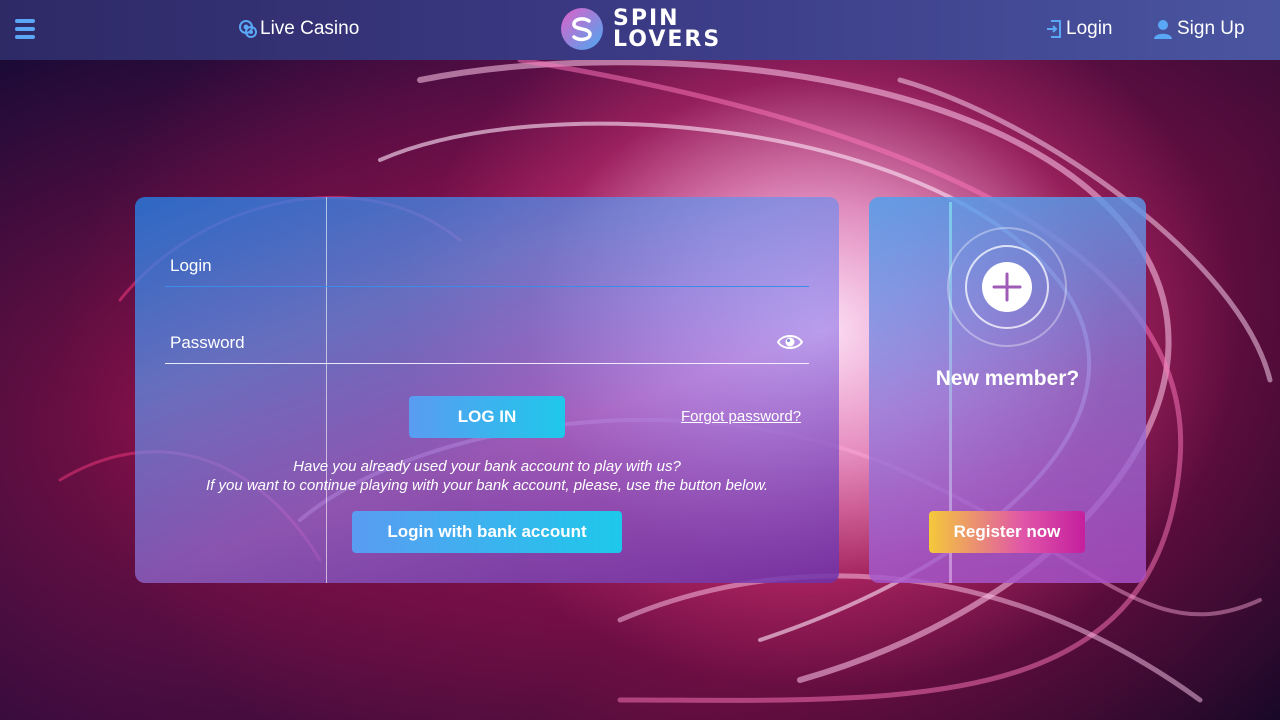 Image resolution: width=1280 pixels, height=720 pixels. What do you see at coordinates (25, 30) in the screenshot?
I see `hamburger-icon` at bounding box center [25, 30].